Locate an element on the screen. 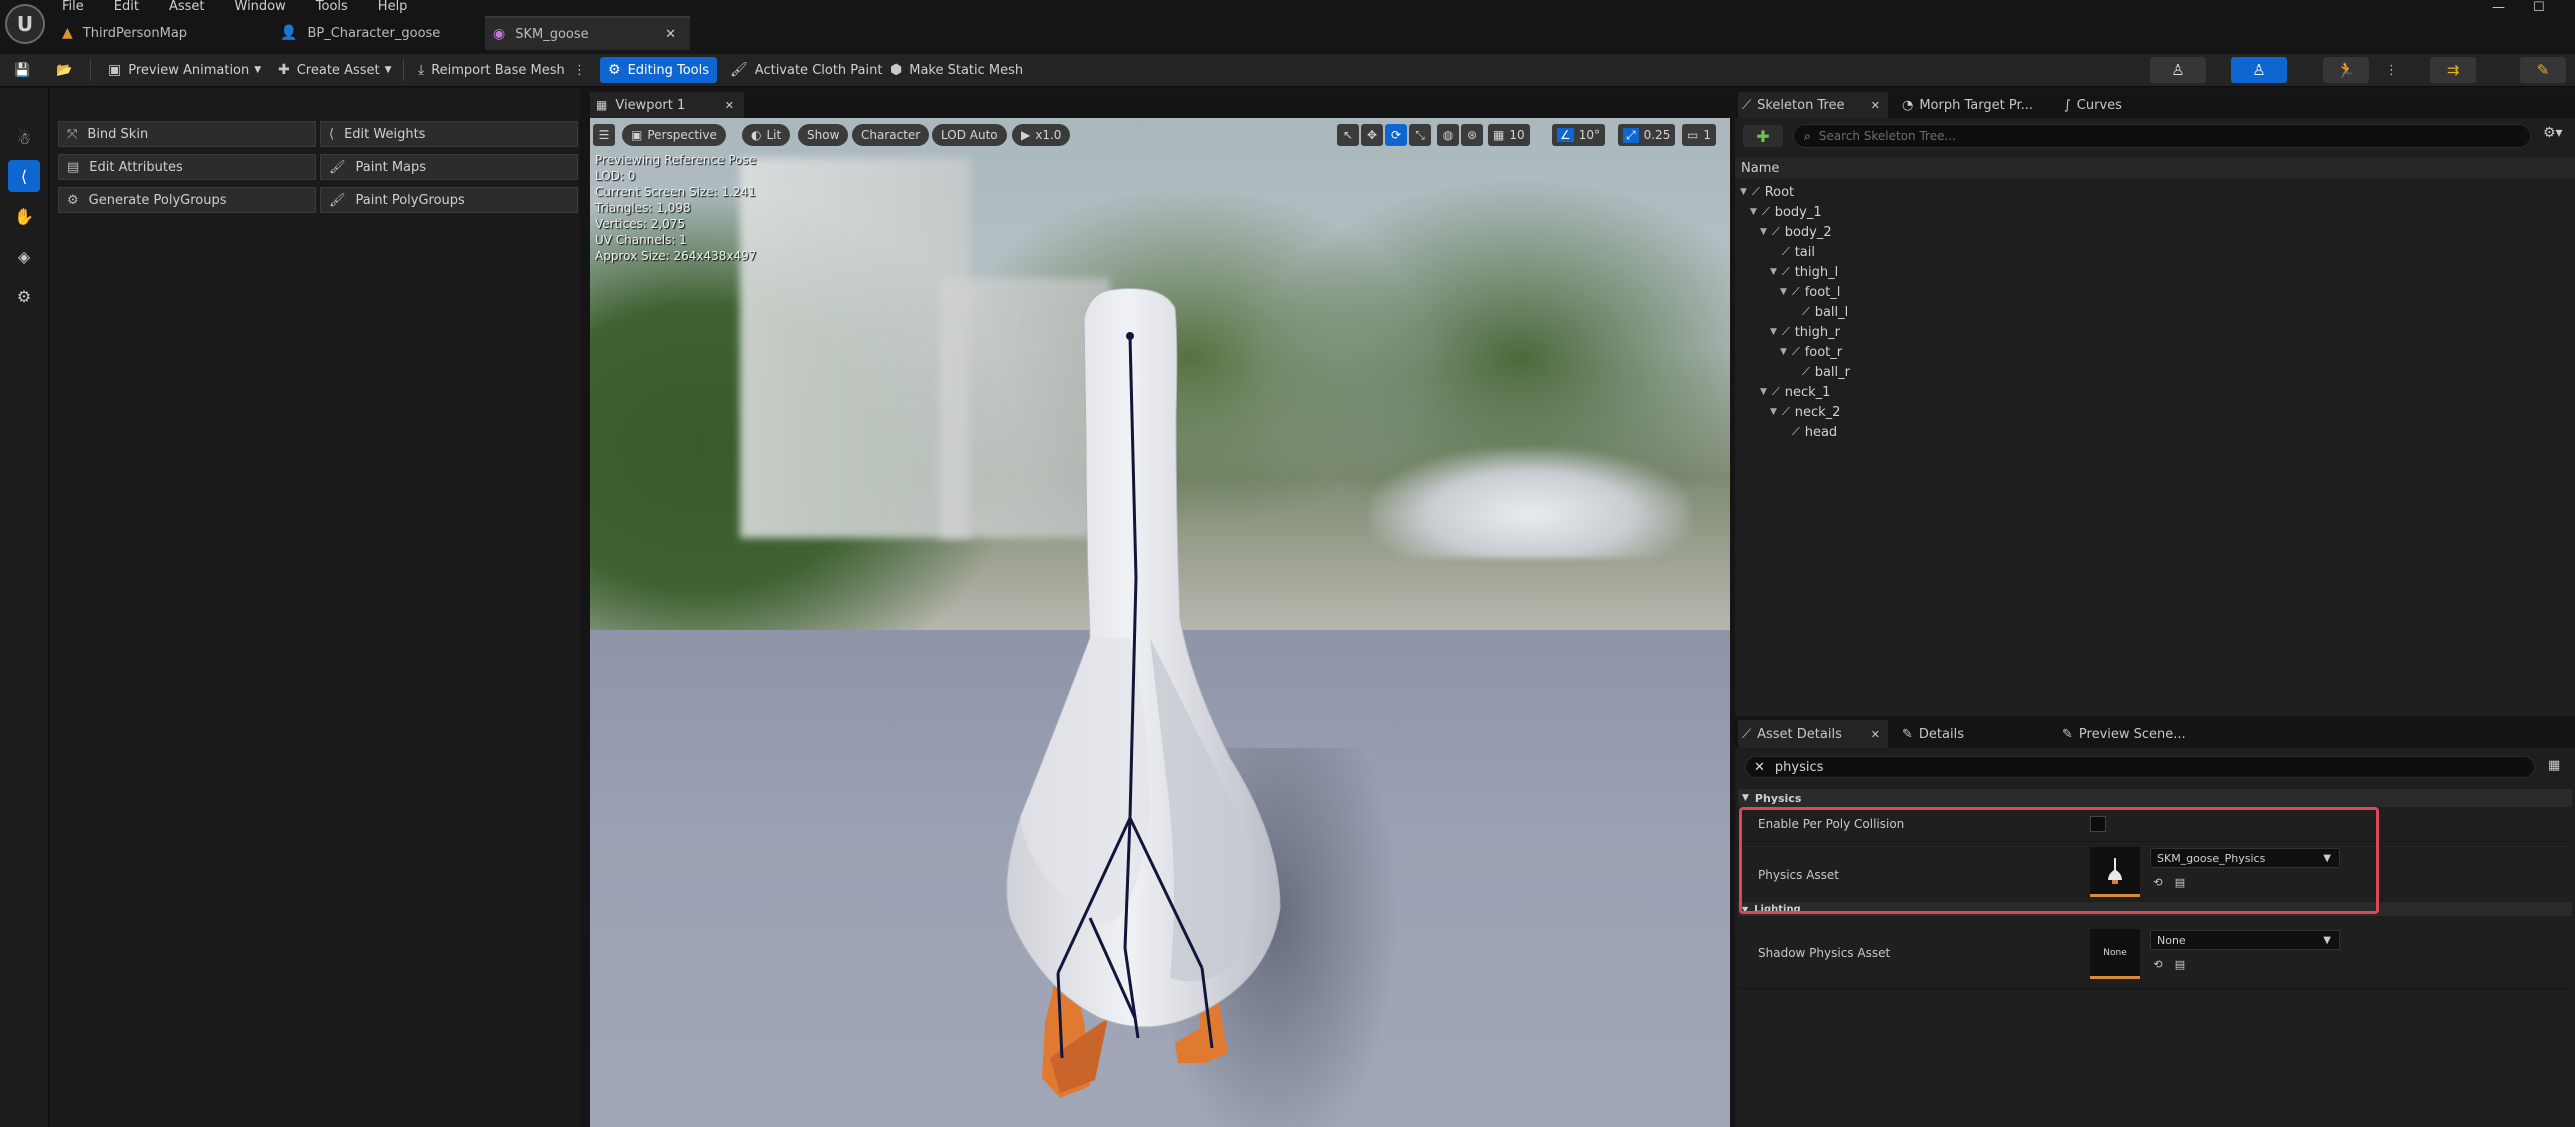 This screenshot has height=1127, width=2575. menu-edit: Edit is located at coordinates (126, 7).